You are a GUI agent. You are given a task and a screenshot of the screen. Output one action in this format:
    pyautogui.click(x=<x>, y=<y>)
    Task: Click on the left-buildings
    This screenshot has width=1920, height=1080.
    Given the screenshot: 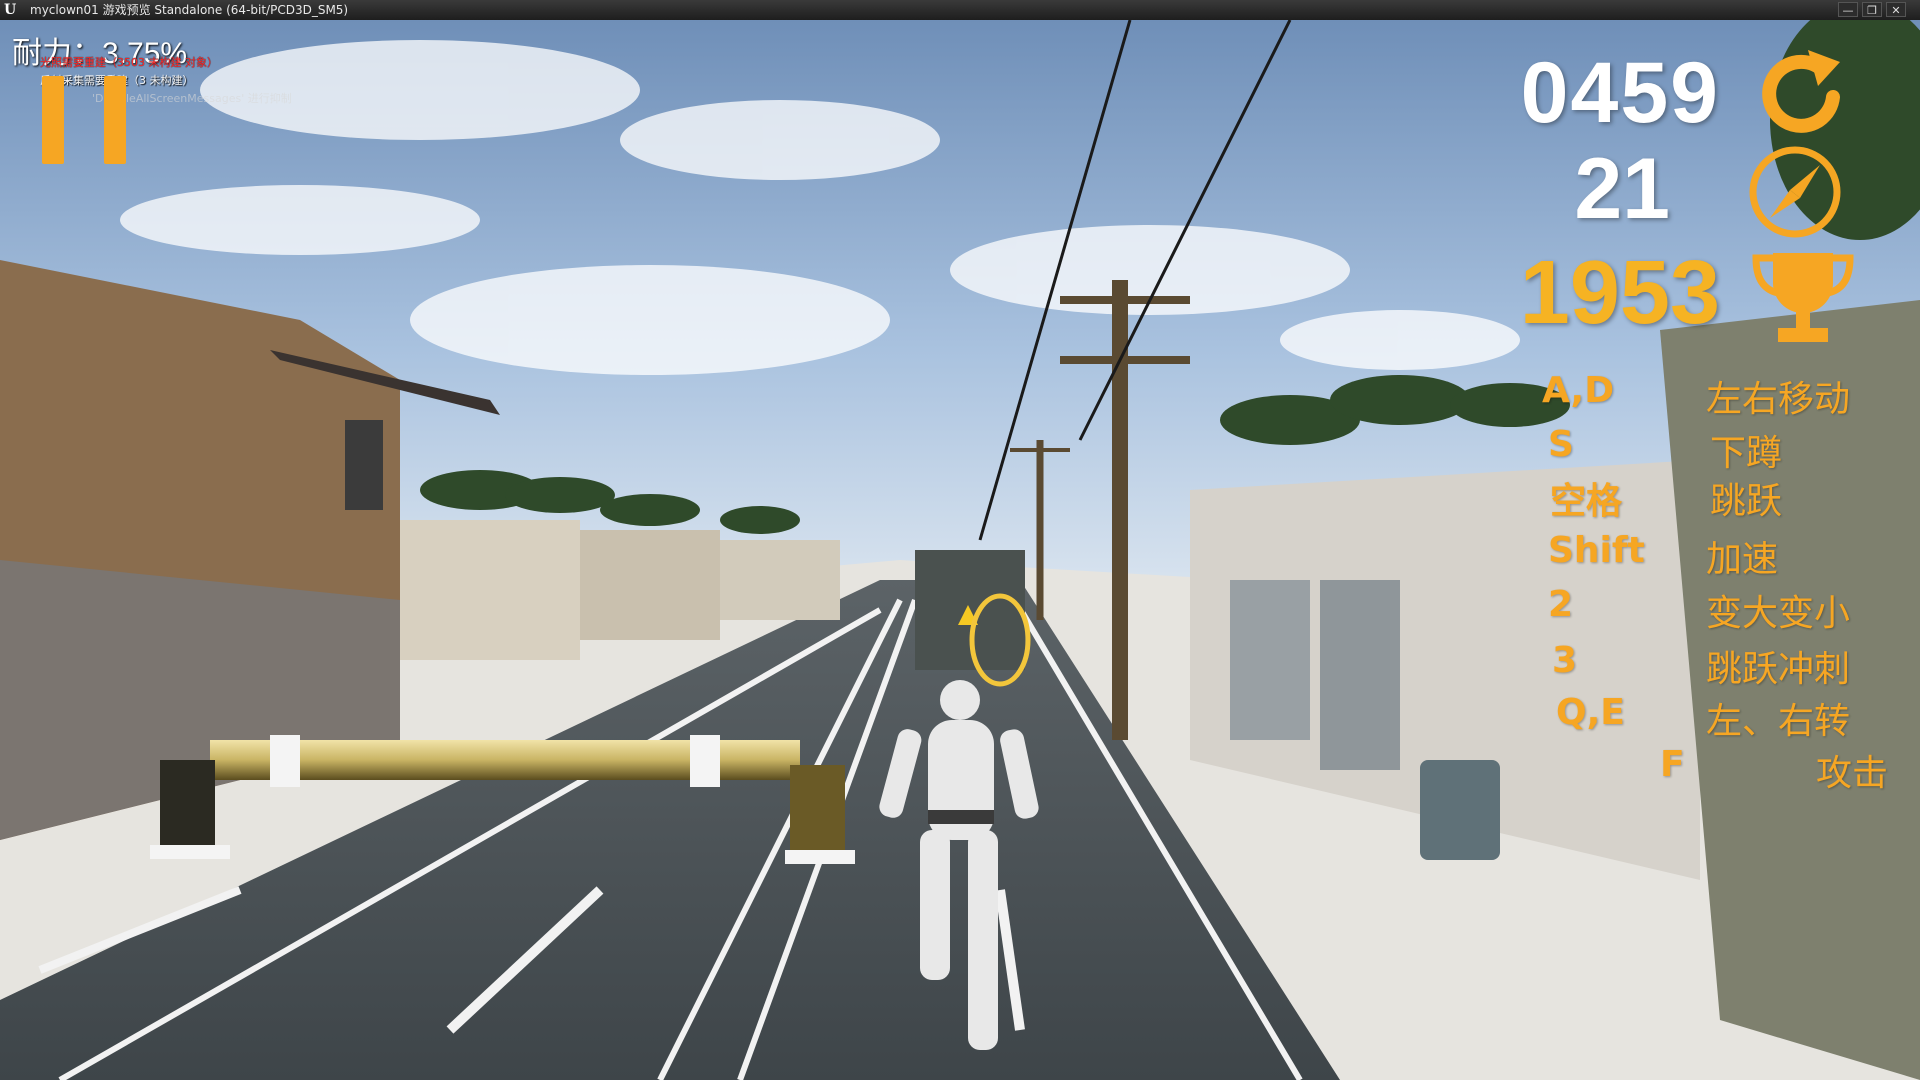 What is the action you would take?
    pyautogui.click(x=490, y=590)
    